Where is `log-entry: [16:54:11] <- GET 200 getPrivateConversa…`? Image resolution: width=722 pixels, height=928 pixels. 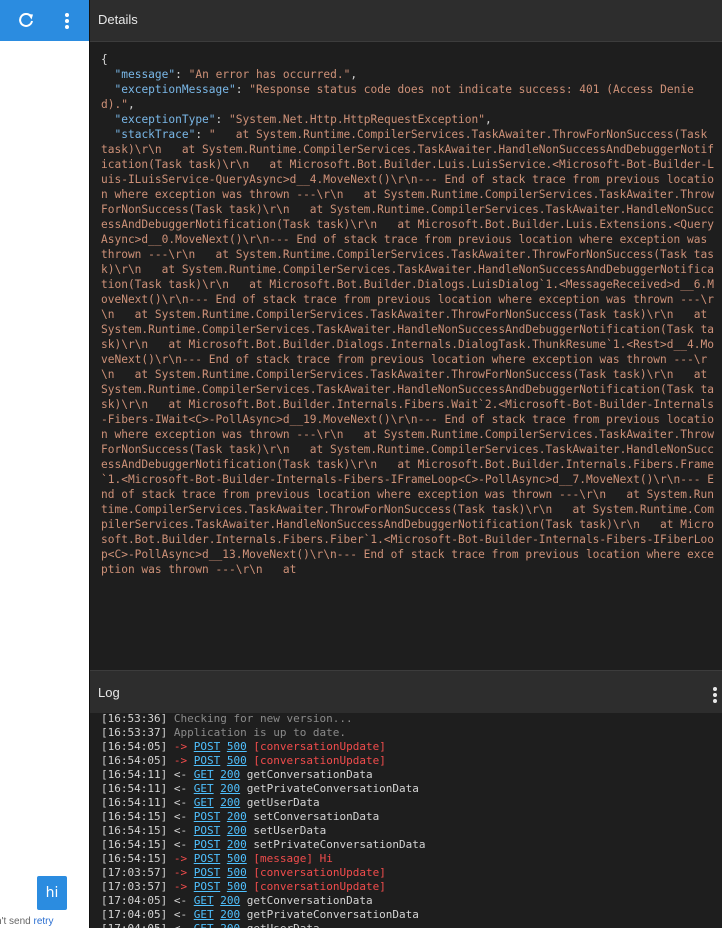
log-entry: [16:54:11] <- GET 200 getPrivateConversa… is located at coordinates (411, 789).